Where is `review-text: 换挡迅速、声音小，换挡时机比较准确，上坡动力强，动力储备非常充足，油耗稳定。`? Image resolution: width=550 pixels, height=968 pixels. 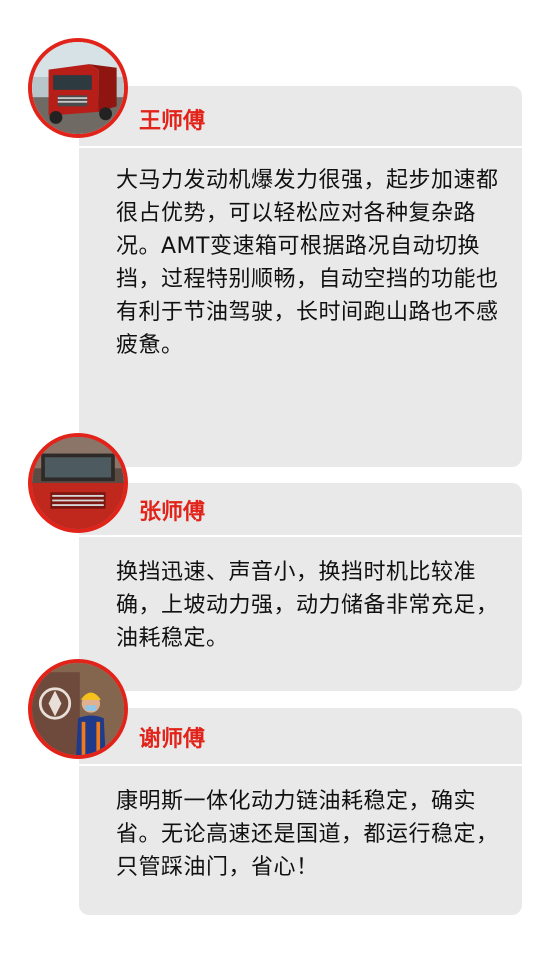 review-text: 换挡迅速、声音小，换挡时机比较准确，上坡动力强，动力储备非常充足，油耗稳定。 is located at coordinates (307, 605).